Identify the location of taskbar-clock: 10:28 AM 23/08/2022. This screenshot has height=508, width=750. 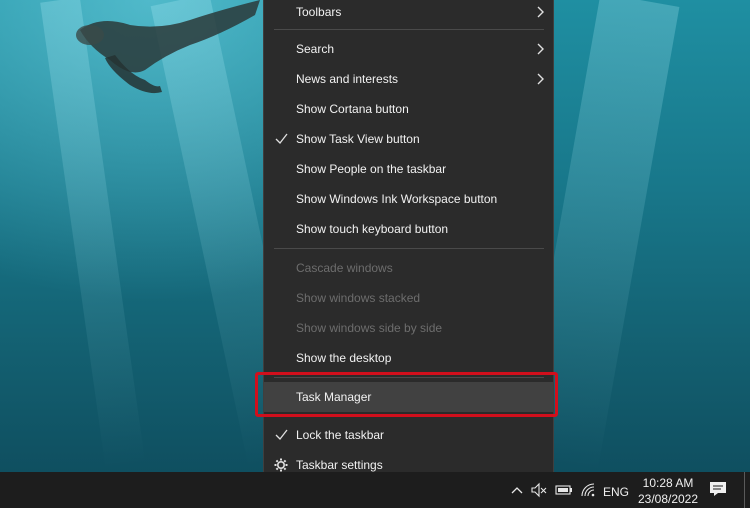
(668, 491).